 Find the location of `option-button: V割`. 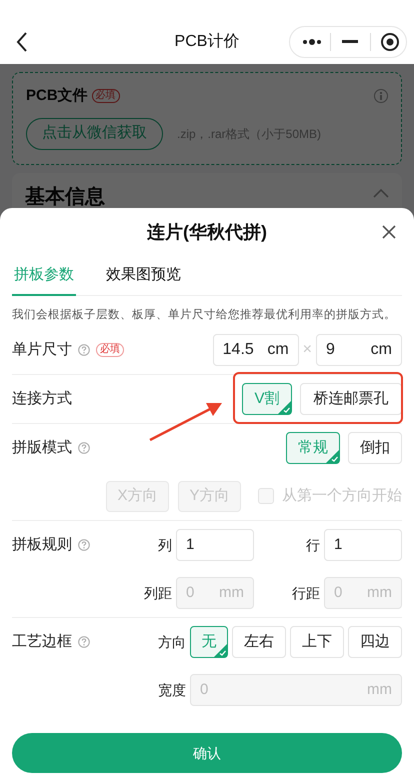

option-button: V割 is located at coordinates (267, 399).